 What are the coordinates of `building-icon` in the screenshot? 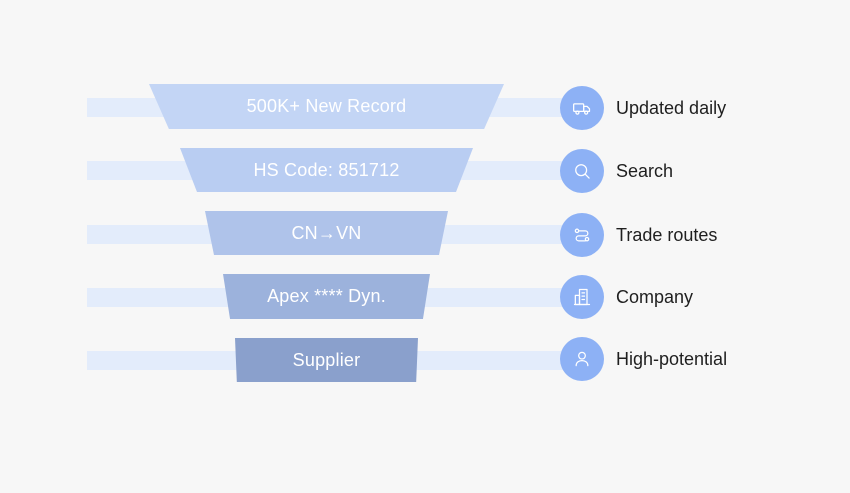 It's located at (582, 297).